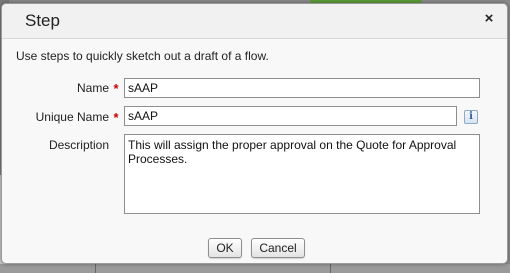 Image resolution: width=510 pixels, height=273 pixels. Describe the element at coordinates (254, 21) in the screenshot. I see `dialog-header: Step ×` at that location.